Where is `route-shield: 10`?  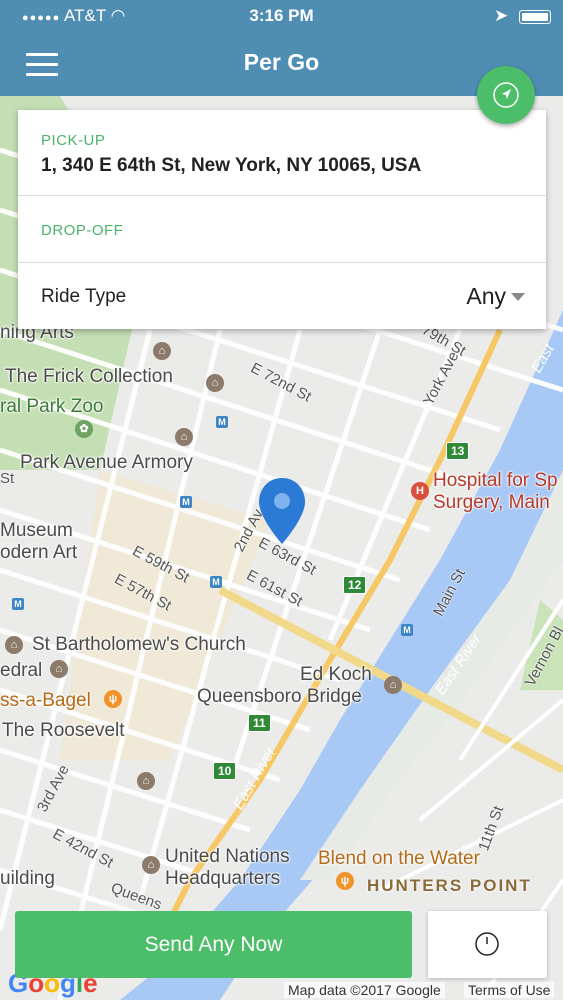 route-shield: 10 is located at coordinates (225, 771).